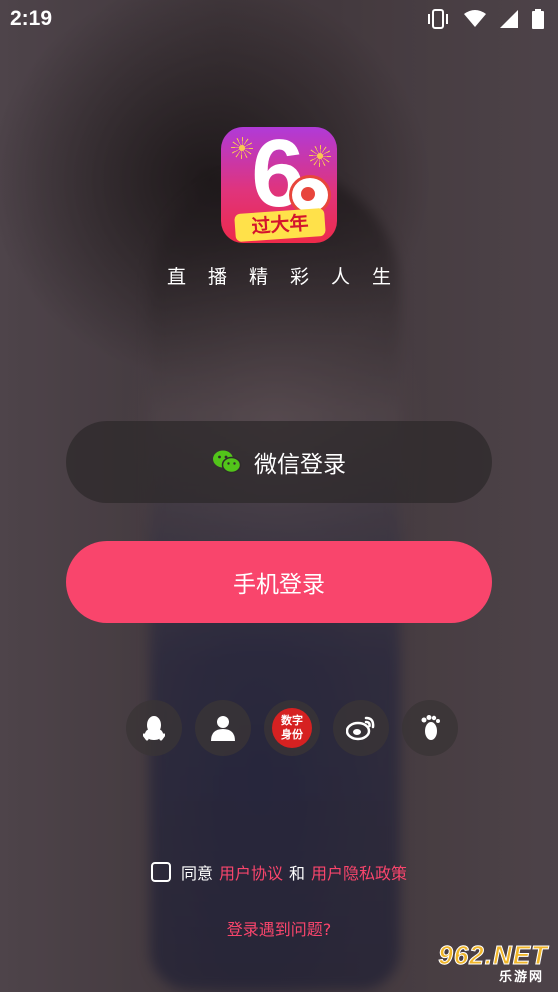 This screenshot has width=558, height=992. I want to click on status-icons, so click(485, 19).